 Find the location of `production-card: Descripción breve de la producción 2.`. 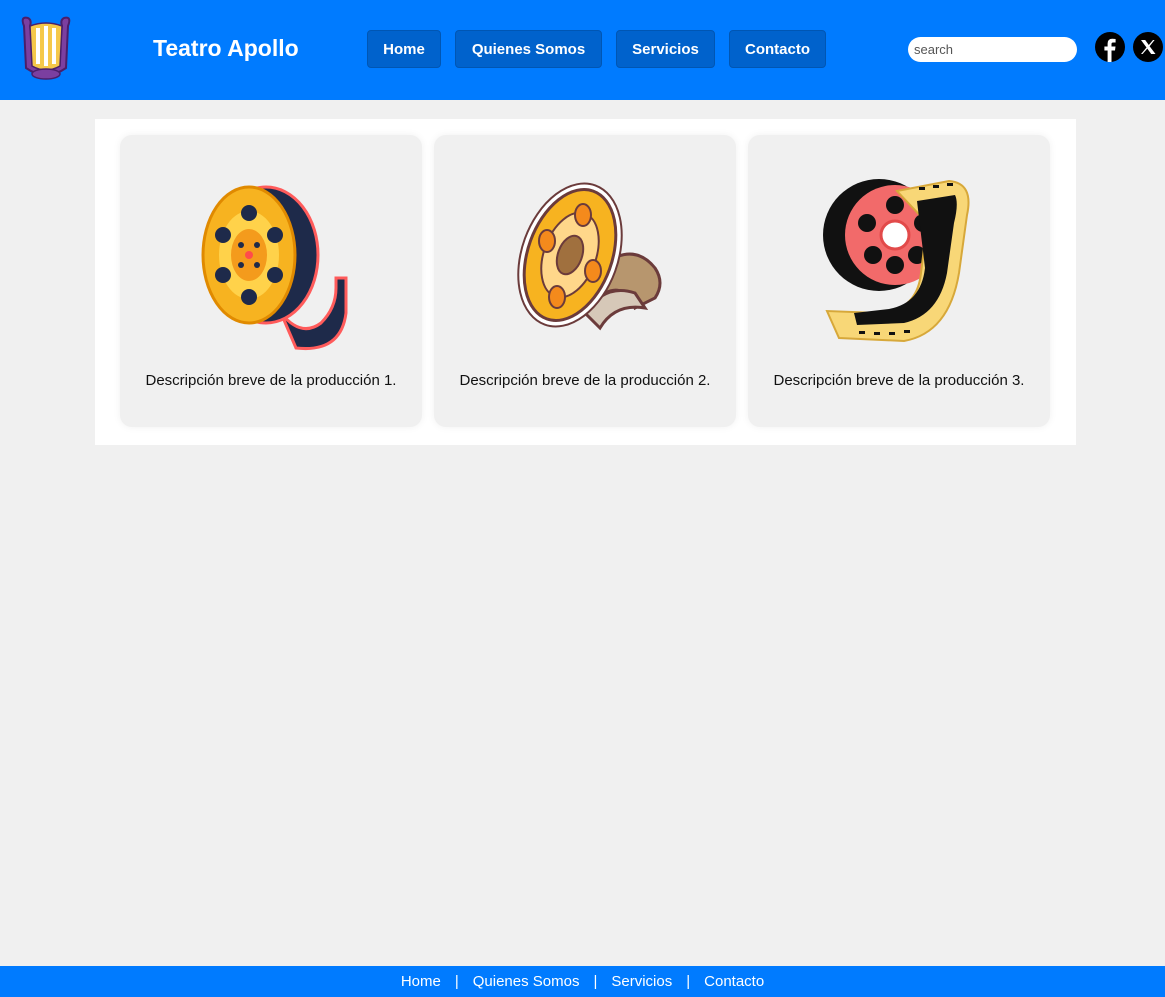

production-card: Descripción breve de la producción 2. is located at coordinates (585, 281).